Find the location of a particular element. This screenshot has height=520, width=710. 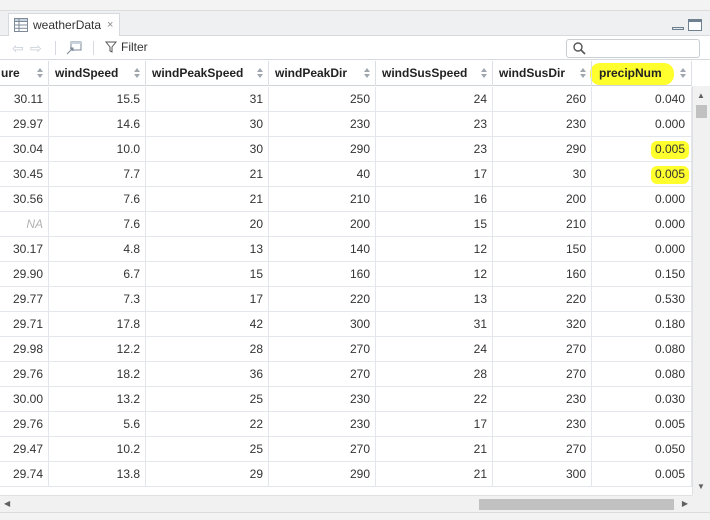

table-cell-precipNum: 0.080 is located at coordinates (642, 349).